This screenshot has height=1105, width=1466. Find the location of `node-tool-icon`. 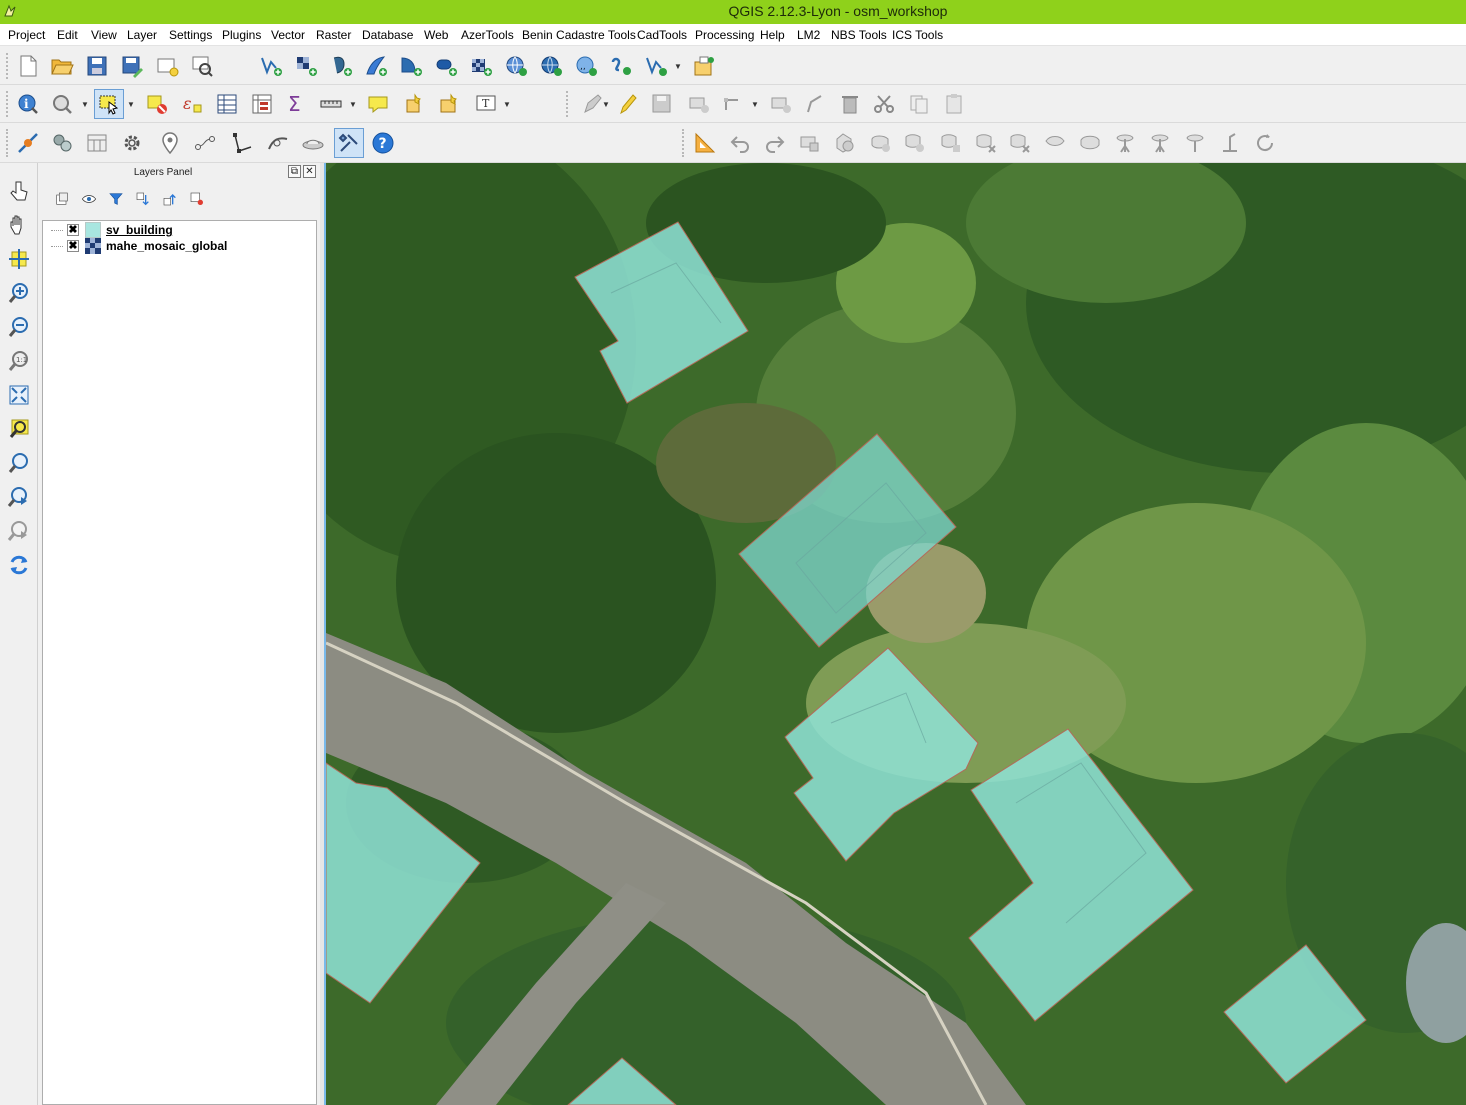

node-tool-icon is located at coordinates (734, 104).